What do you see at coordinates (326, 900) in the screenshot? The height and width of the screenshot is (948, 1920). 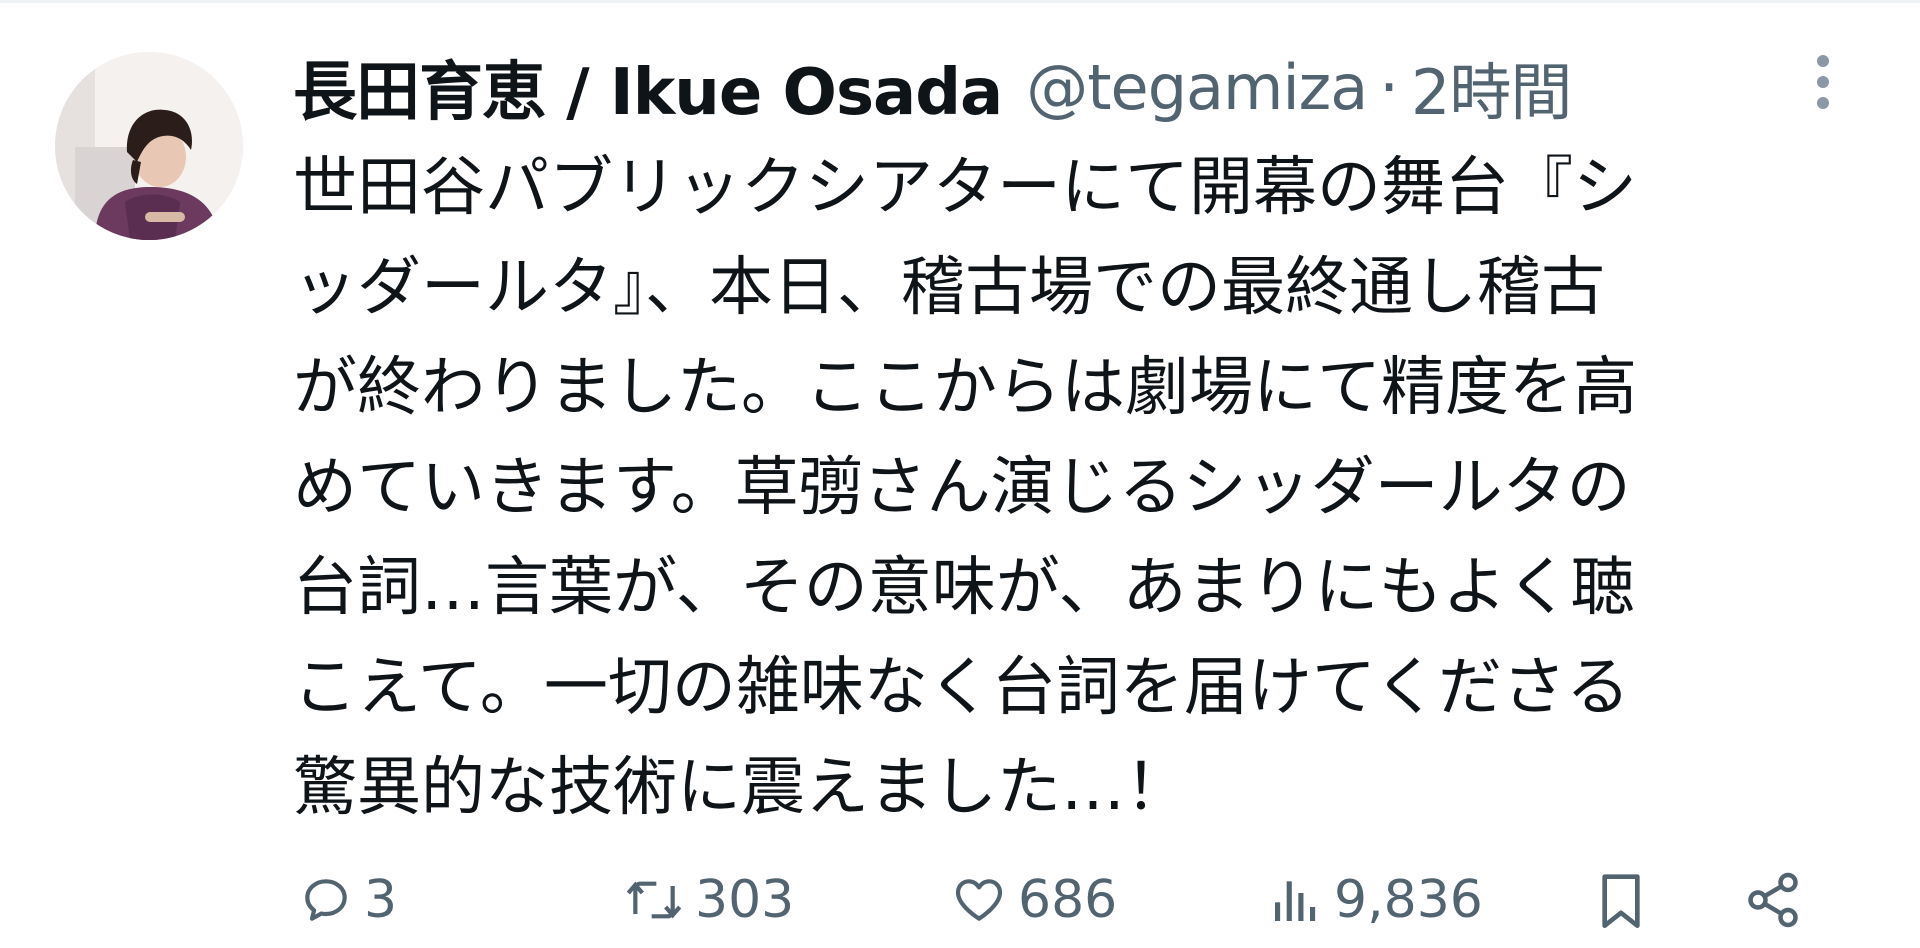 I see `reply-icon` at bounding box center [326, 900].